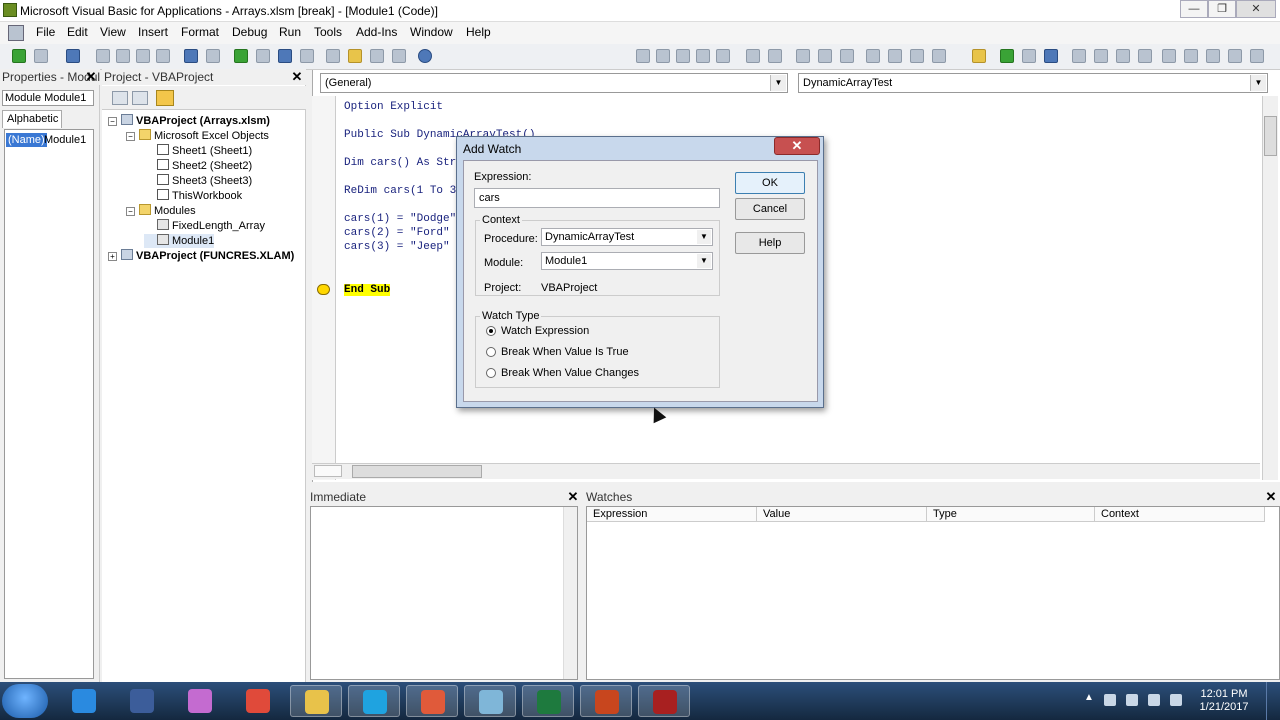 The image size is (1280, 720). I want to click on menu-view: View, so click(113, 32).